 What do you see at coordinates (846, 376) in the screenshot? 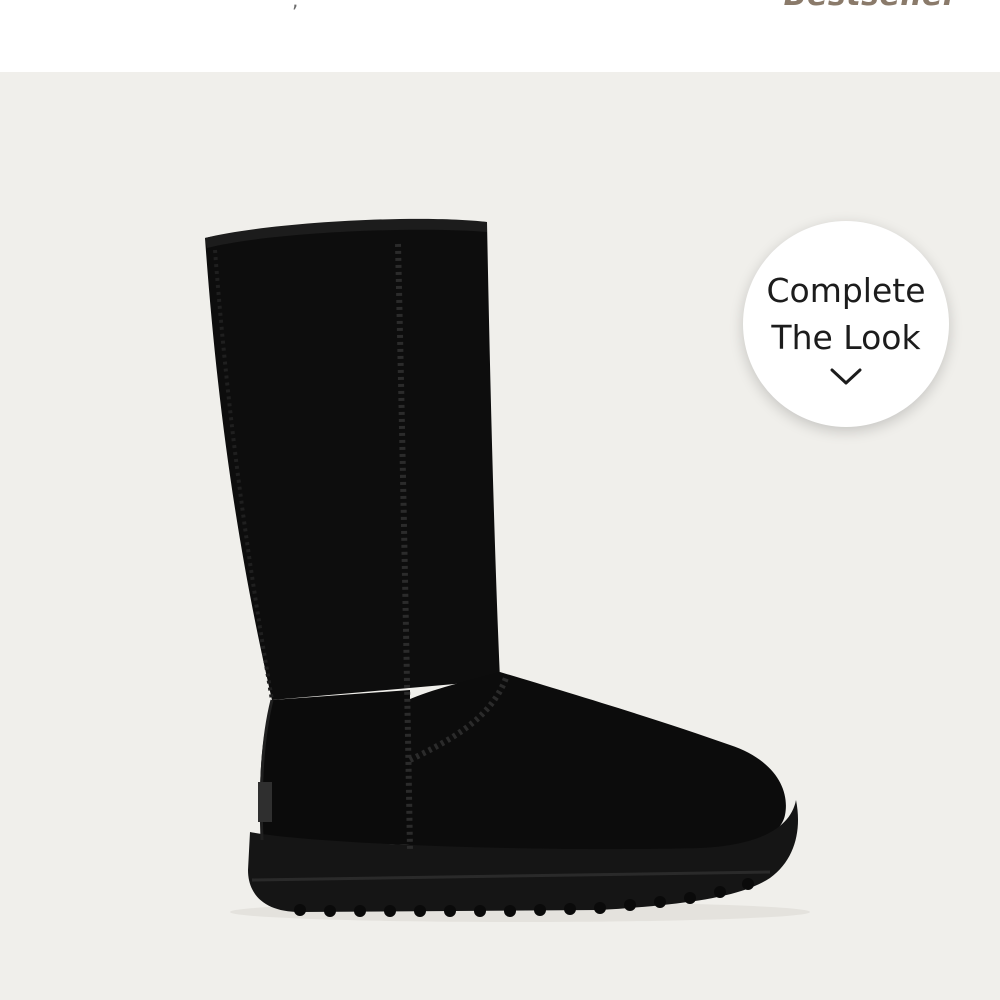
I see `chevron-down-icon` at bounding box center [846, 376].